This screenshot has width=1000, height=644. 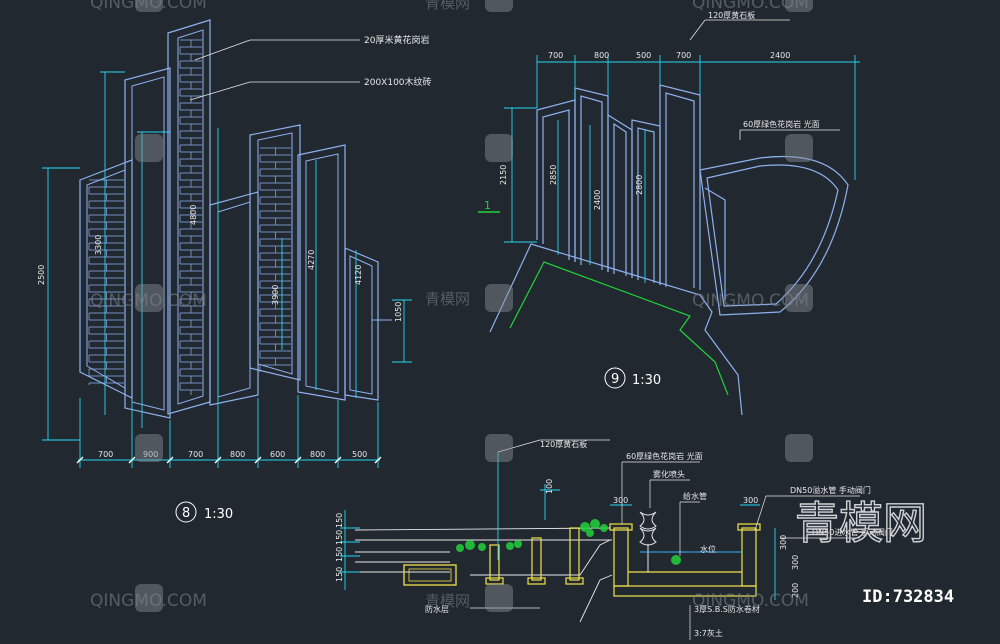 I want to click on scale-9: 1:30, so click(x=646, y=380).